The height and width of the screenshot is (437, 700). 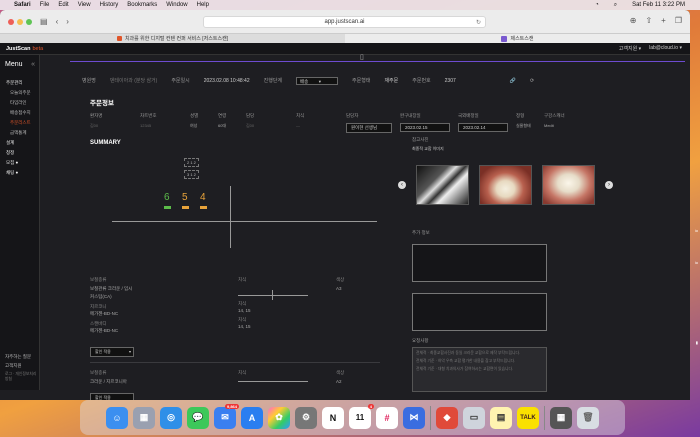 What do you see at coordinates (142, 5) in the screenshot?
I see `menu-bookmarks: Bookmarks` at bounding box center [142, 5].